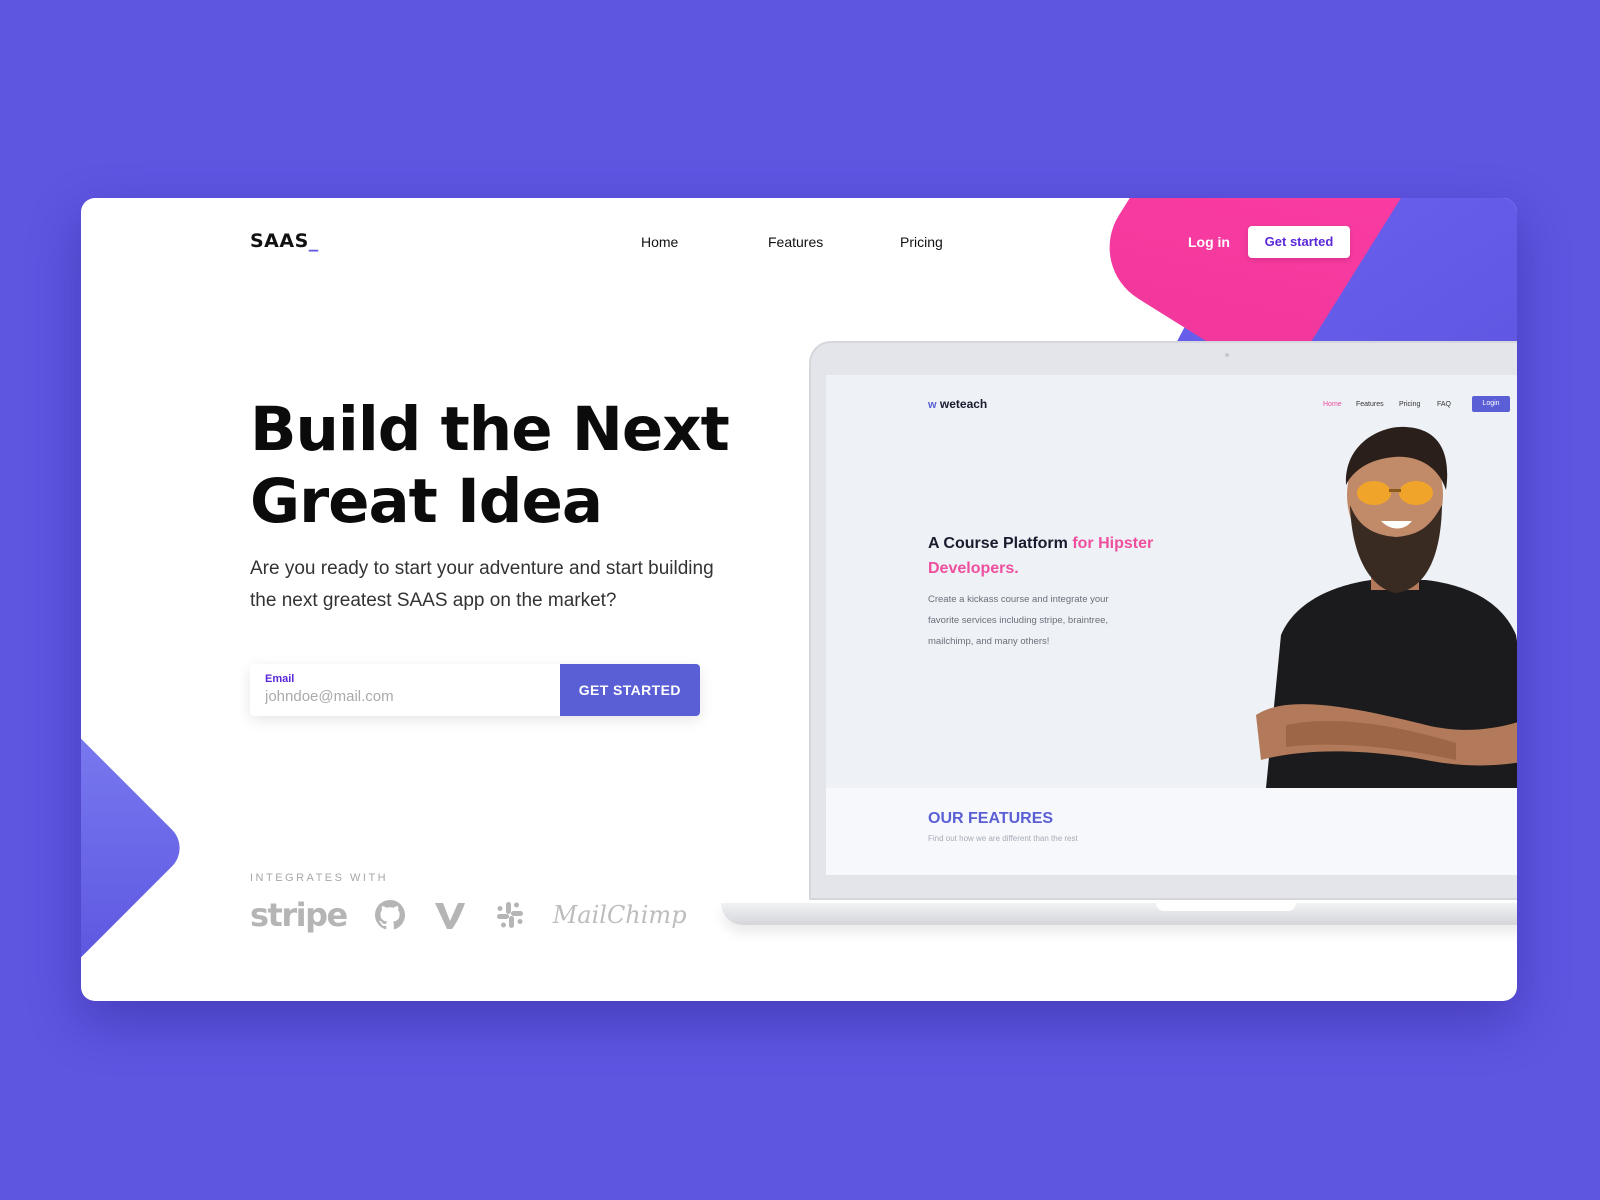  Describe the element at coordinates (659, 242) in the screenshot. I see `nav-home: Home` at that location.